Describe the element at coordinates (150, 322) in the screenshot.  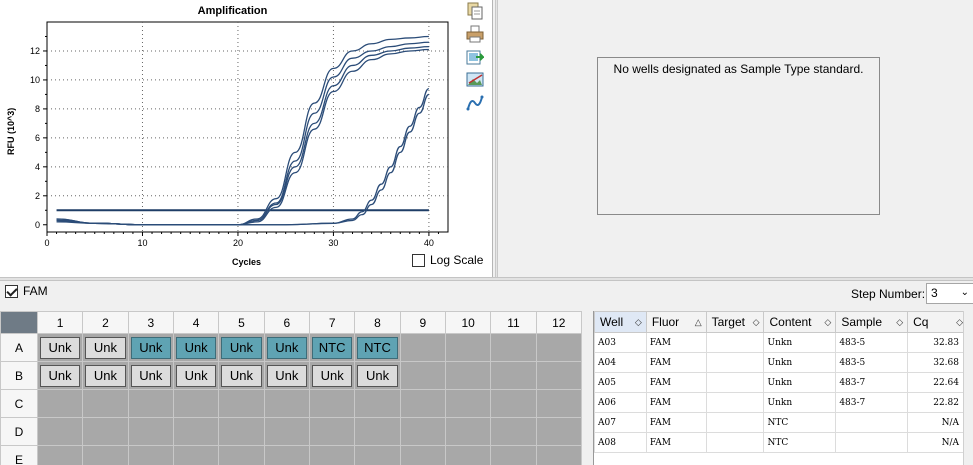
I see `plate-column-header: 3` at that location.